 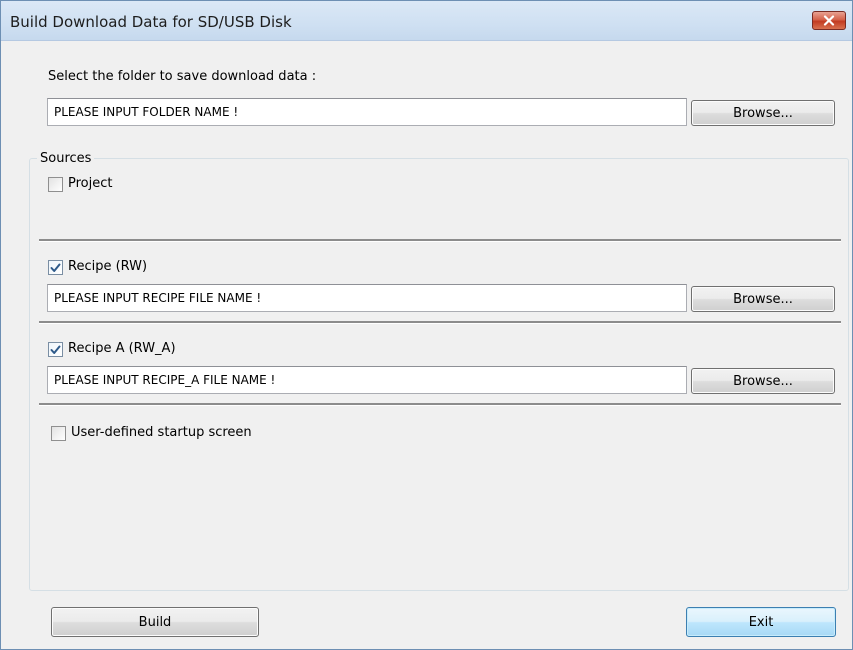 I want to click on build-button: Build, so click(x=155, y=622).